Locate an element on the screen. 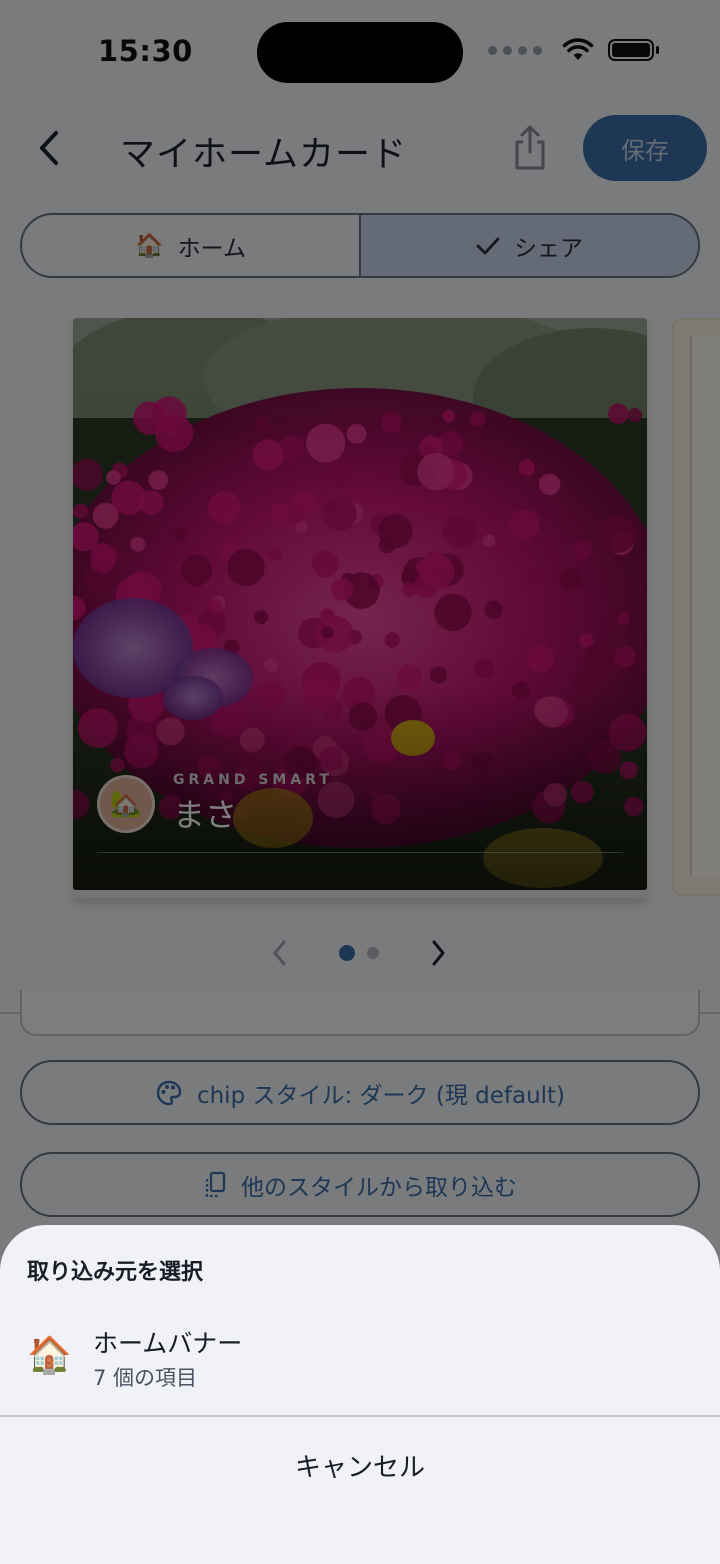  house-icon: 🏠 is located at coordinates (49, 1355).